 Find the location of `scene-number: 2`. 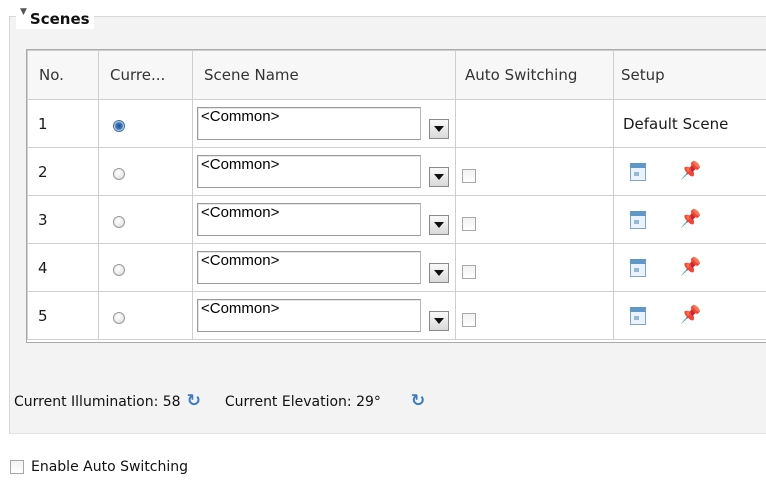

scene-number: 2 is located at coordinates (63, 171).